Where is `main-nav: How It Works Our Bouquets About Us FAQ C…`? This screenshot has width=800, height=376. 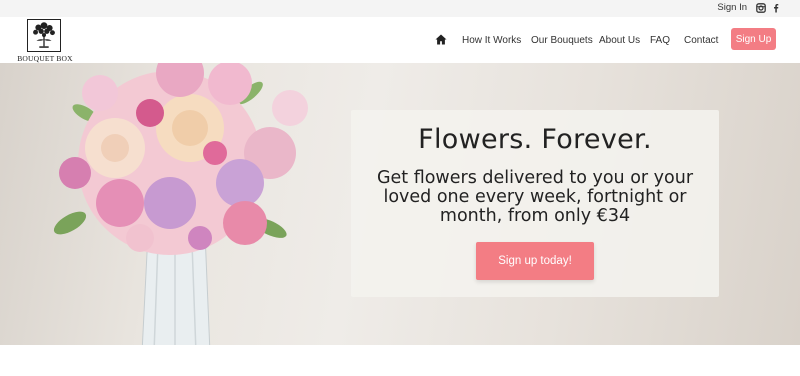 main-nav: How It Works Our Bouquets About Us FAQ C… is located at coordinates (400, 40).